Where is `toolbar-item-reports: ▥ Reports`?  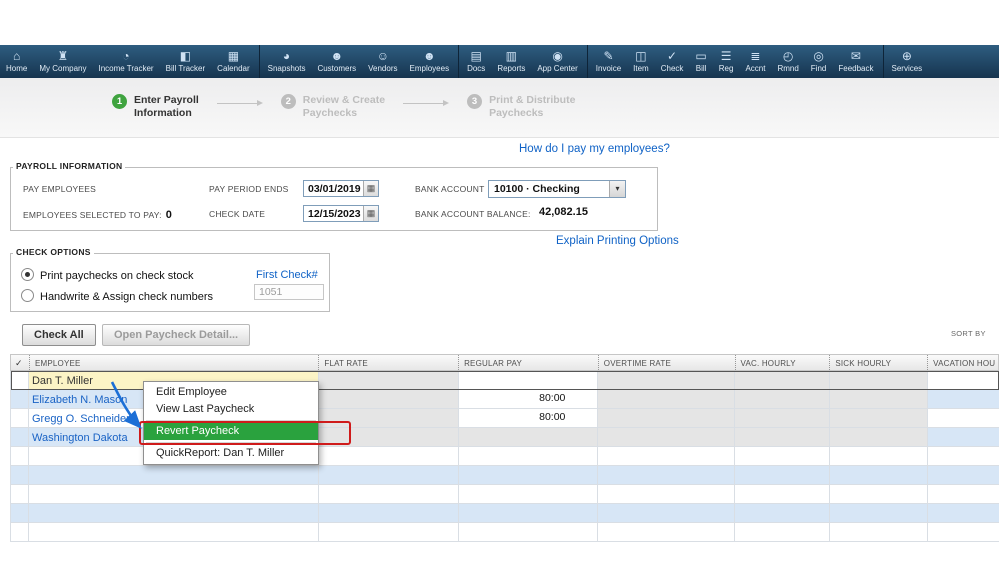
toolbar-item-reports: ▥ Reports is located at coordinates (511, 61).